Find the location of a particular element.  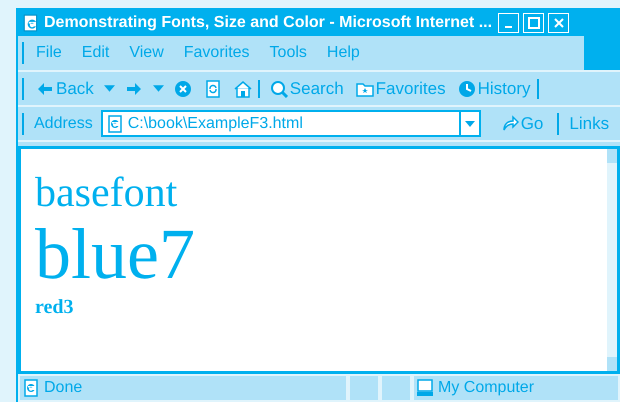

page-text: red3 is located at coordinates (55, 307).